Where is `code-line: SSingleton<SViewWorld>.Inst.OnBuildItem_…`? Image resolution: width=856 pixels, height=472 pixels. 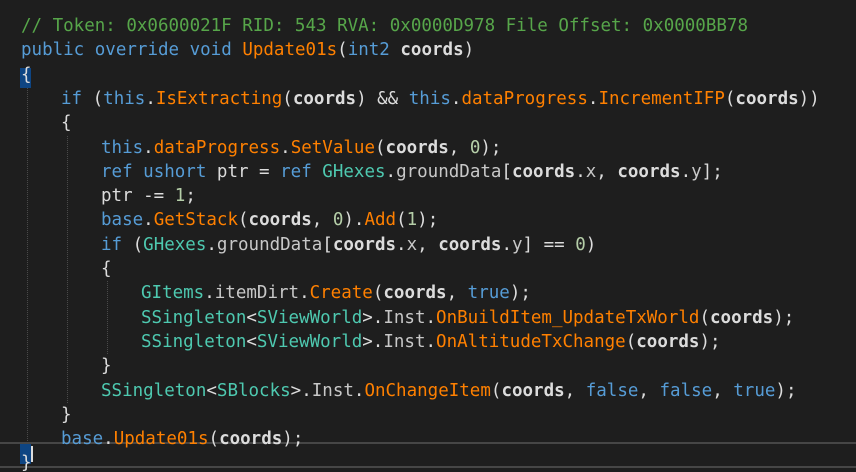
code-line: SSingleton<SViewWorld>.Inst.OnBuildItem_… is located at coordinates (467, 318).